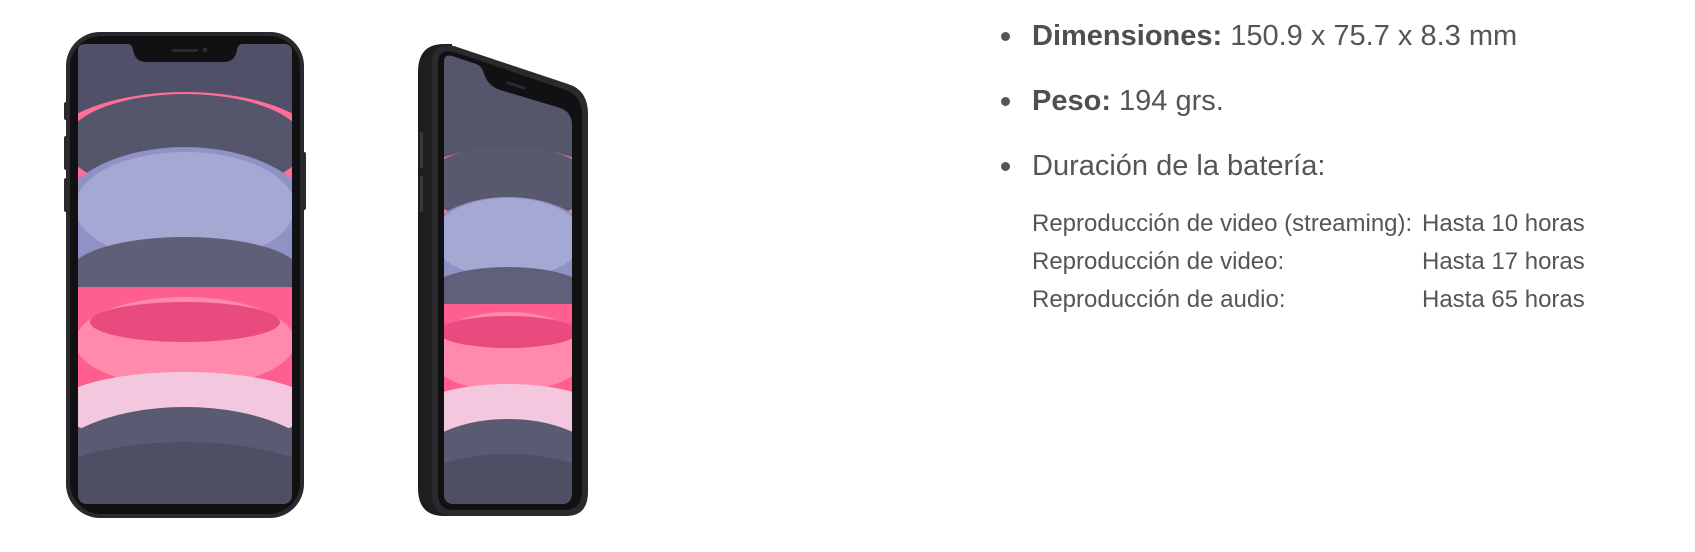 Image resolution: width=1695 pixels, height=552 pixels. I want to click on battery-activity-text: Reproducción de video (streaming):, so click(1222, 223).